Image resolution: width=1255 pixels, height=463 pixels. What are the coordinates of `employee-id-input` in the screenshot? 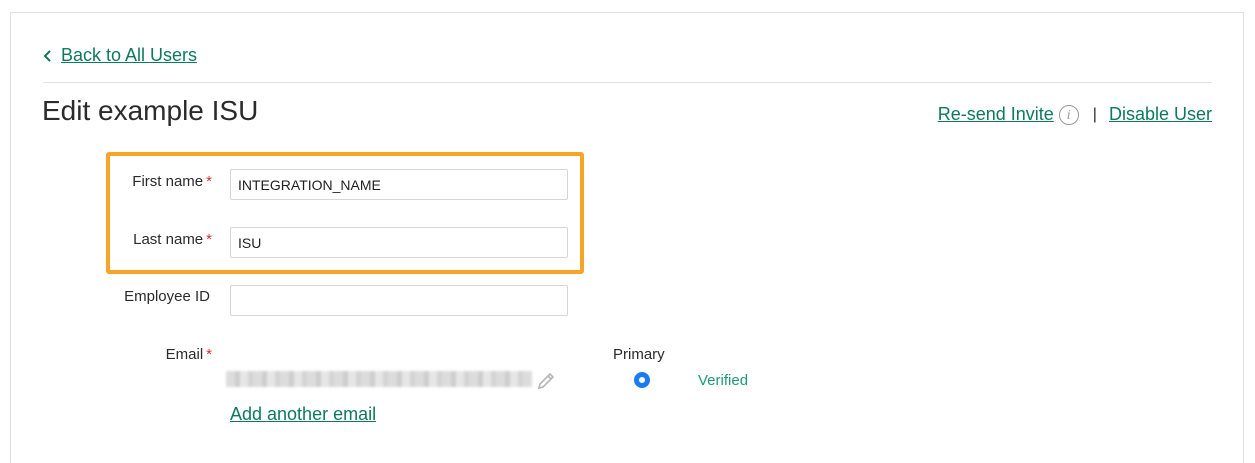 It's located at (399, 300).